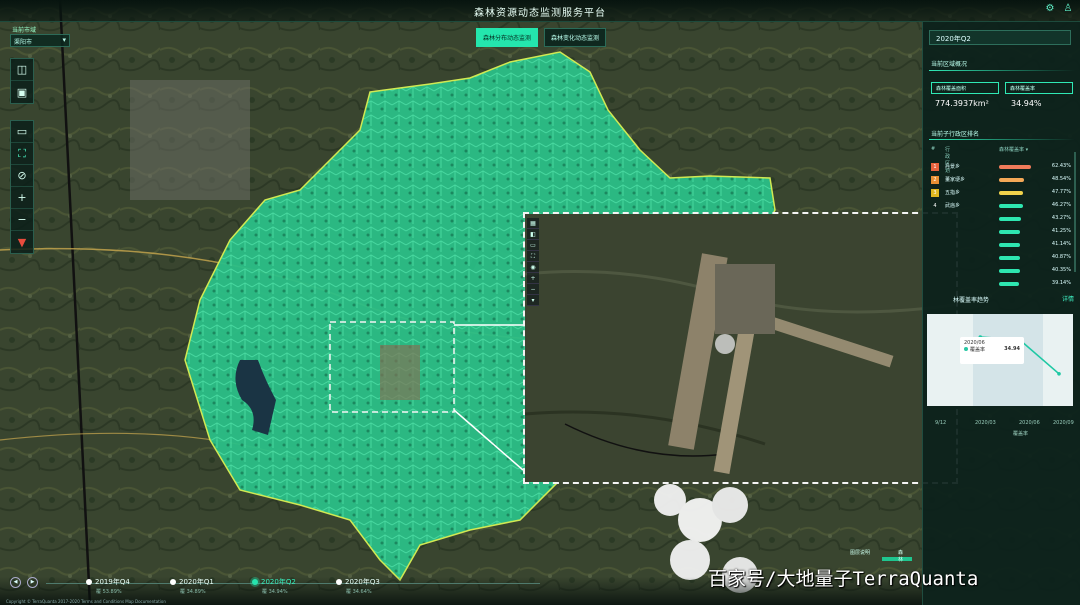  I want to click on toolbar-bottom: ▭ ⛶ ⊘ + − ▼, so click(22, 187).